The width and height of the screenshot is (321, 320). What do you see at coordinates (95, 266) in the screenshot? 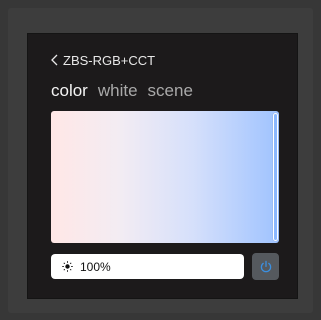
I see `brightness-value: 100%` at bounding box center [95, 266].